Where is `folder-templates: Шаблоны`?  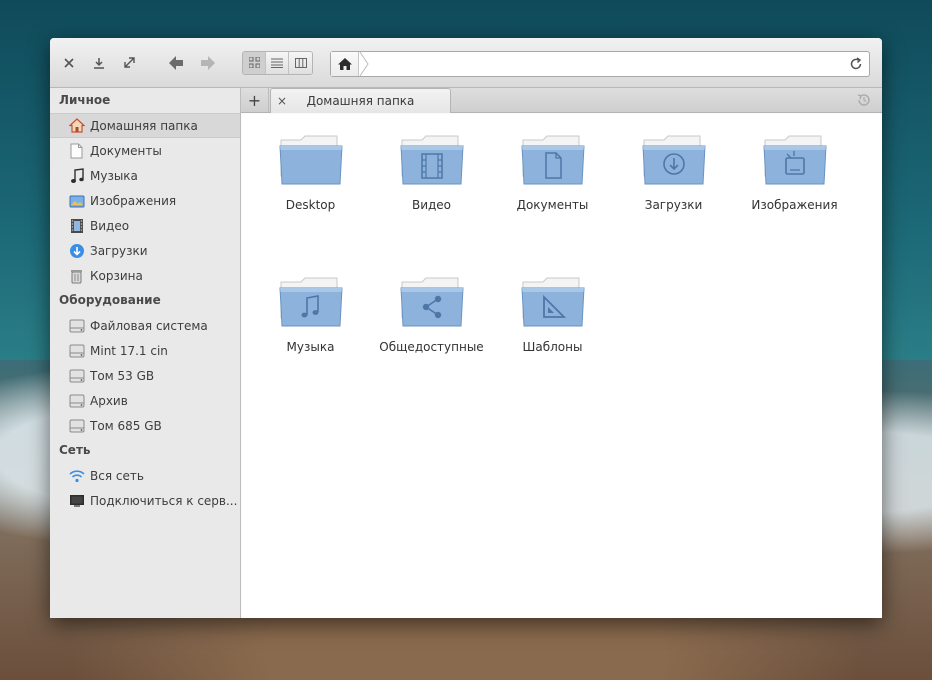
folder-templates: Шаблоны is located at coordinates (552, 334).